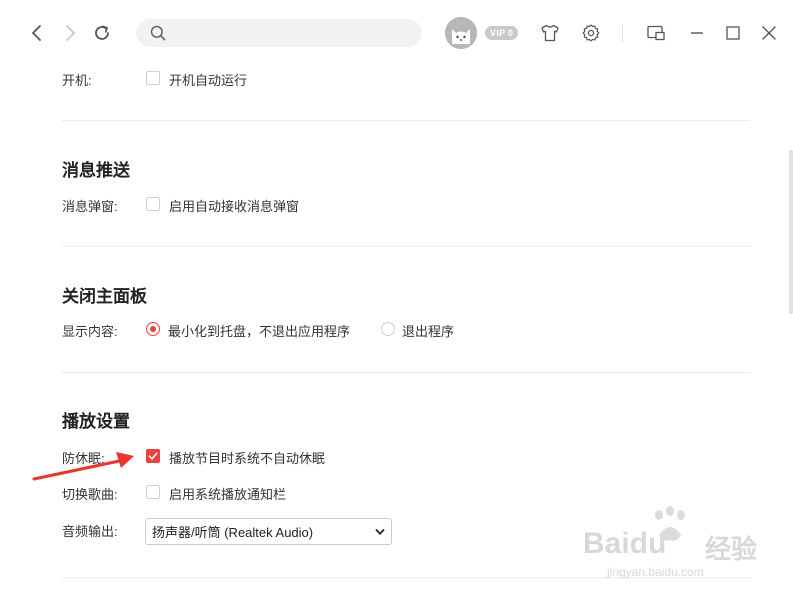  Describe the element at coordinates (428, 330) in the screenshot. I see `exit-program-option-text: 退出程序` at that location.